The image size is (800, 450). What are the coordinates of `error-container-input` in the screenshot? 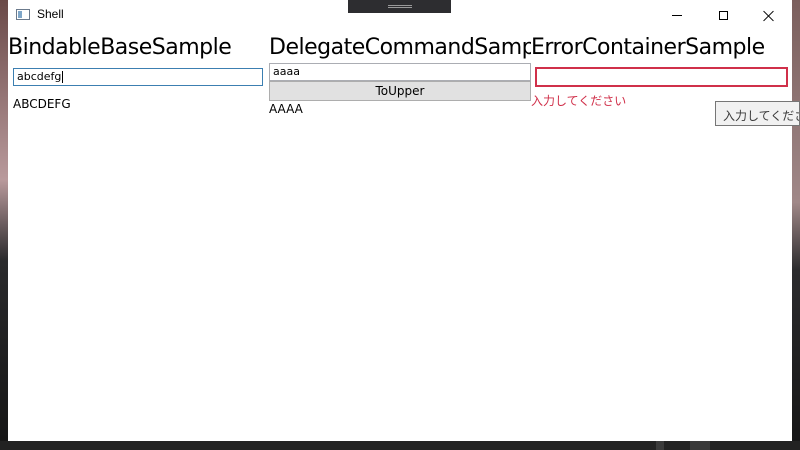 It's located at (661, 77).